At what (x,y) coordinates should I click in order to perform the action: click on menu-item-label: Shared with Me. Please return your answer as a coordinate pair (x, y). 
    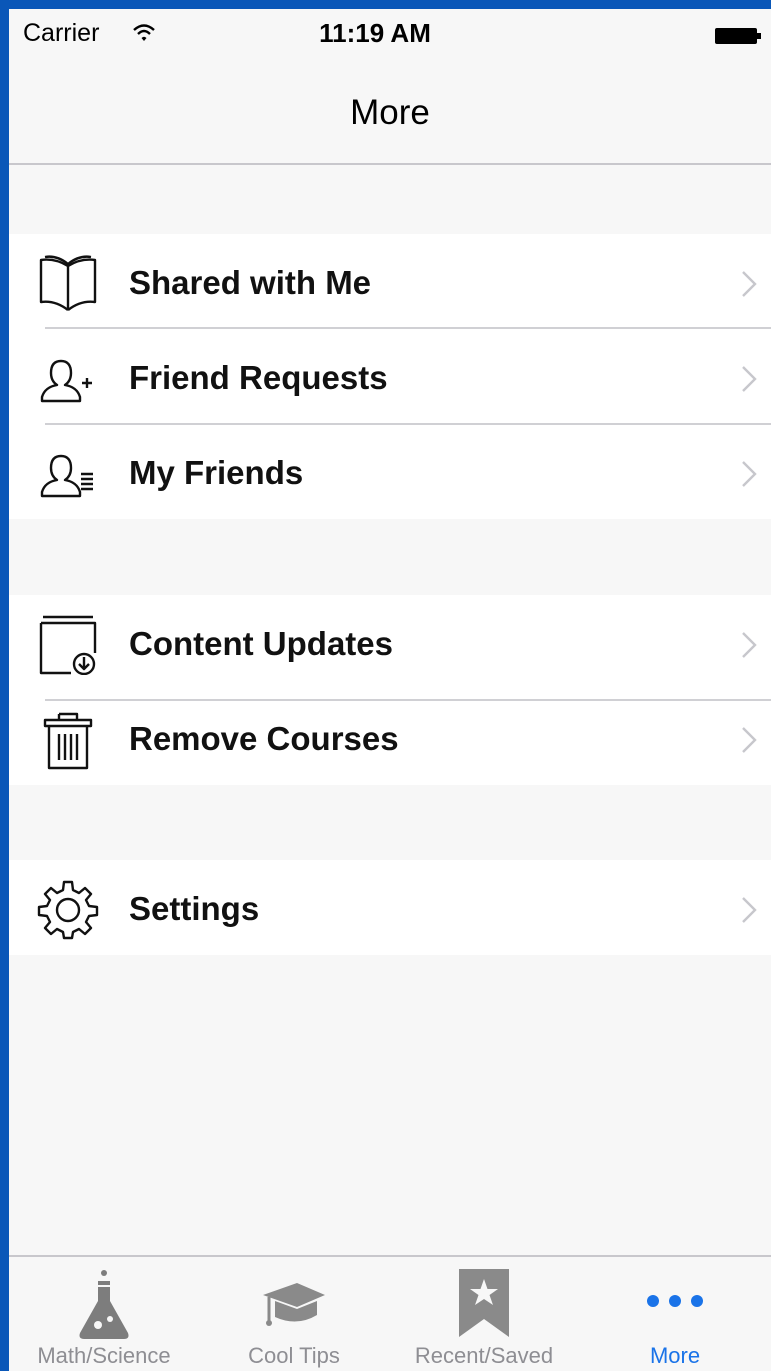
    Looking at the image, I should click on (250, 282).